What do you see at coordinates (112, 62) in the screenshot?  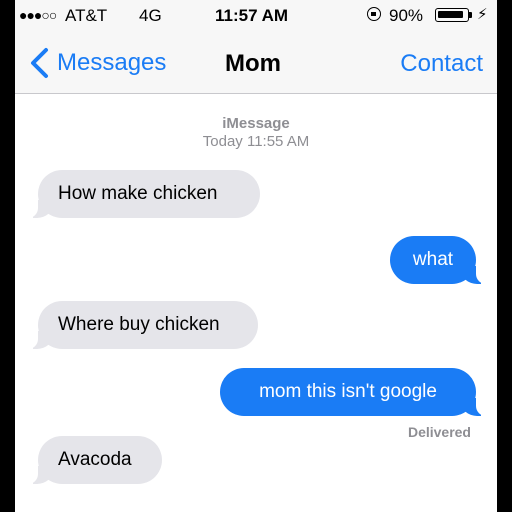 I see `back-label: Messages` at bounding box center [112, 62].